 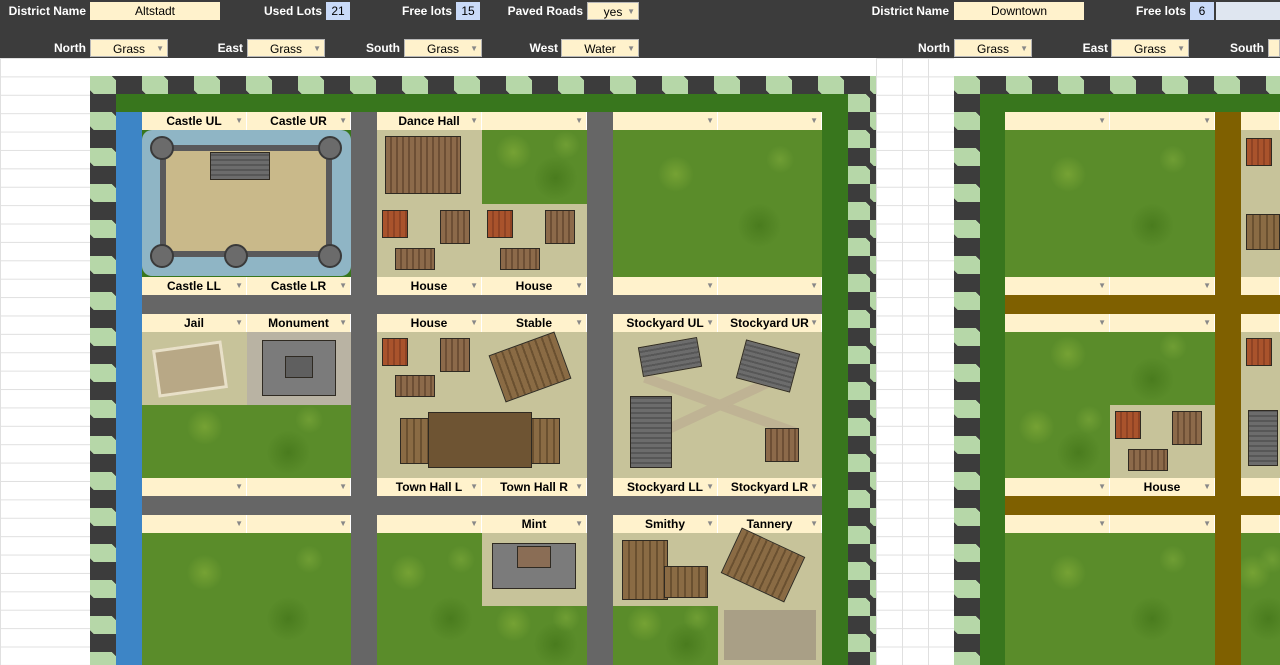 I want to click on district-name-label: District Name, so click(x=47, y=11).